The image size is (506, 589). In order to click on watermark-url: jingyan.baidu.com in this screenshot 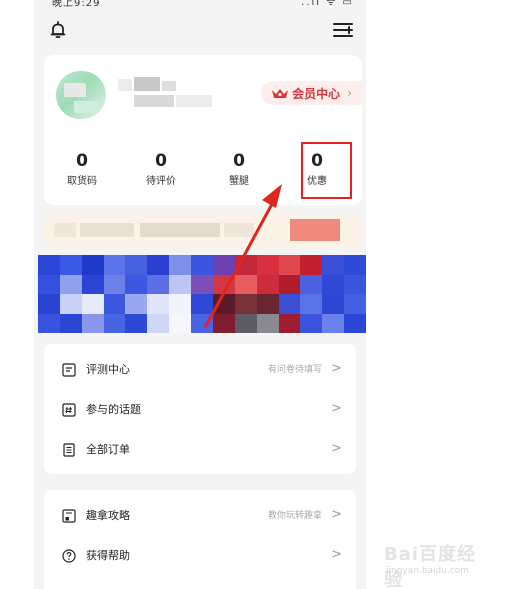, I will do `click(428, 571)`.